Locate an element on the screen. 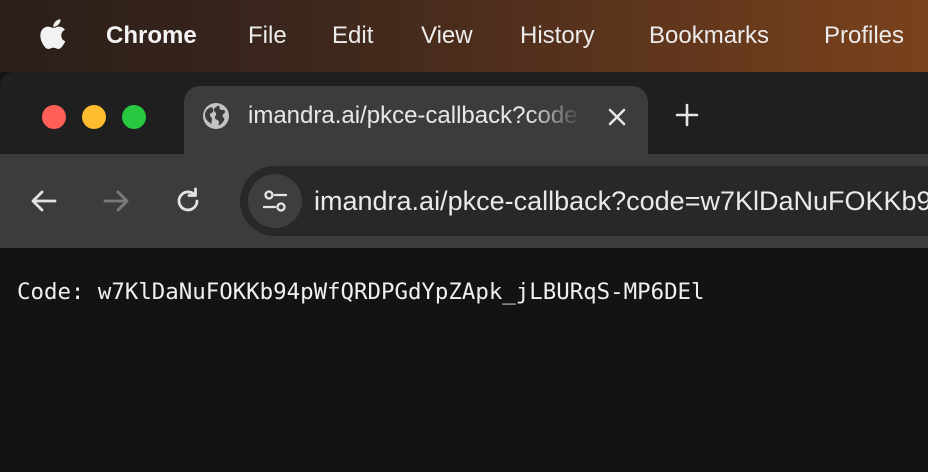 The image size is (928, 472). reload-icon is located at coordinates (188, 201).